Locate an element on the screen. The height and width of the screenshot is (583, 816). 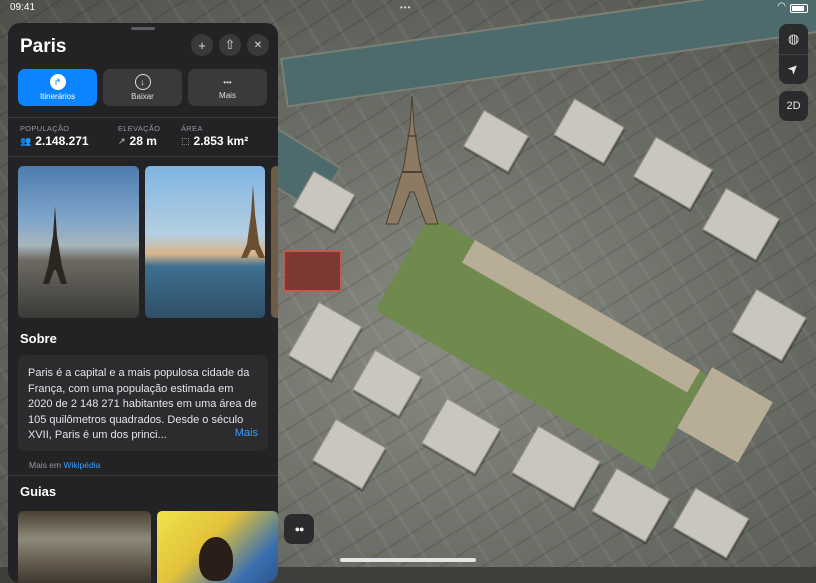
battery-icon is located at coordinates (799, 8).